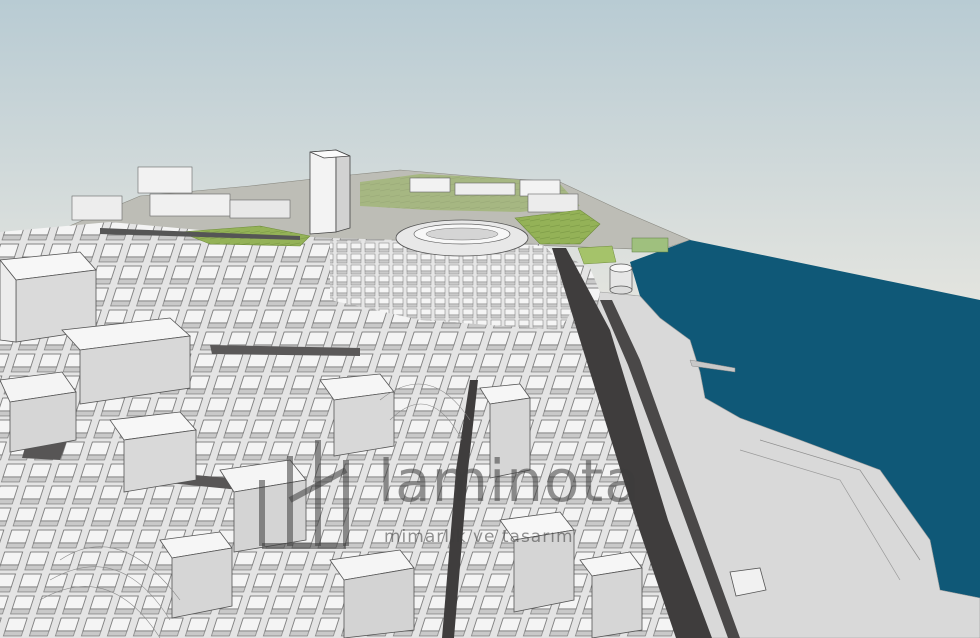 The width and height of the screenshot is (980, 638). I want to click on round-tower, so click(621, 279).